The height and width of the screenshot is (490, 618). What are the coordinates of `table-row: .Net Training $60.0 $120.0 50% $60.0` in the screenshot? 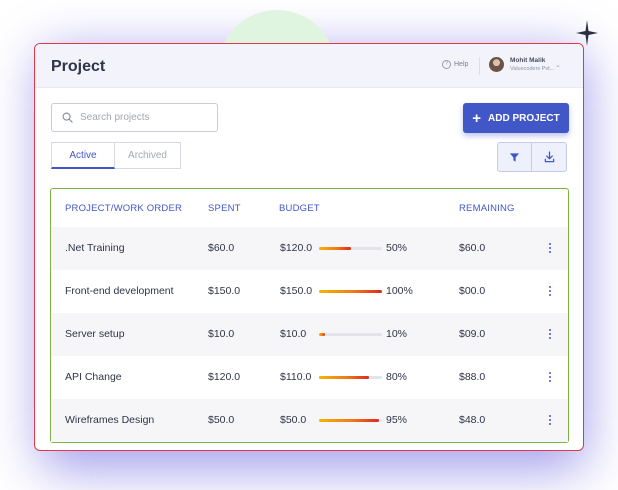 It's located at (309, 248).